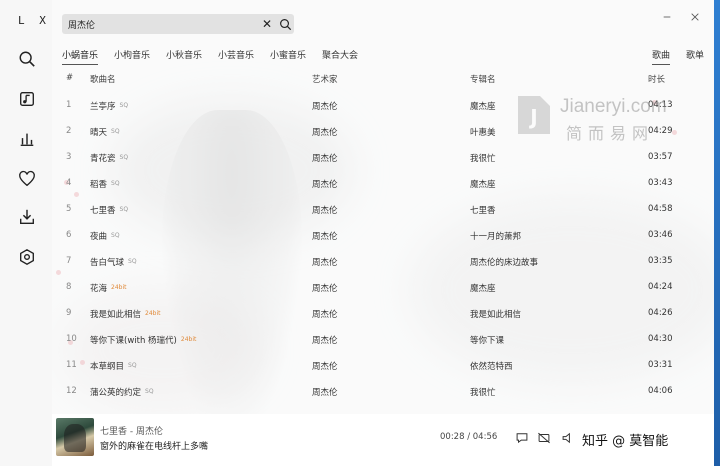  What do you see at coordinates (667, 17) in the screenshot?
I see `minimize-icon` at bounding box center [667, 17].